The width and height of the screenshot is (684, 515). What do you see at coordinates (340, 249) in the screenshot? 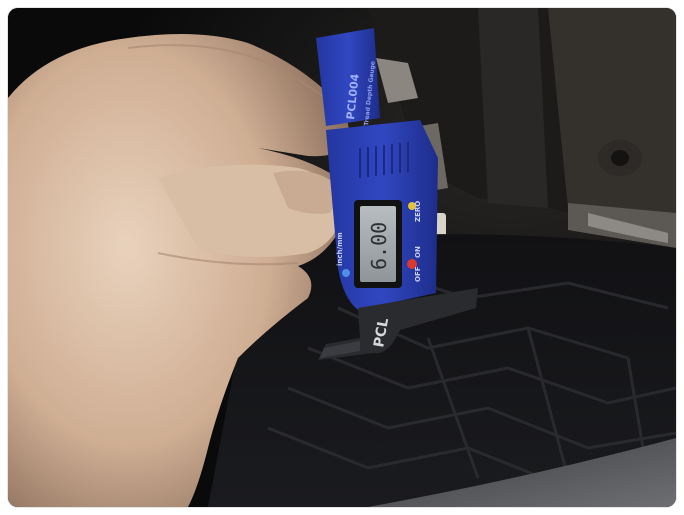
I see `unit-label: inch/mm` at bounding box center [340, 249].